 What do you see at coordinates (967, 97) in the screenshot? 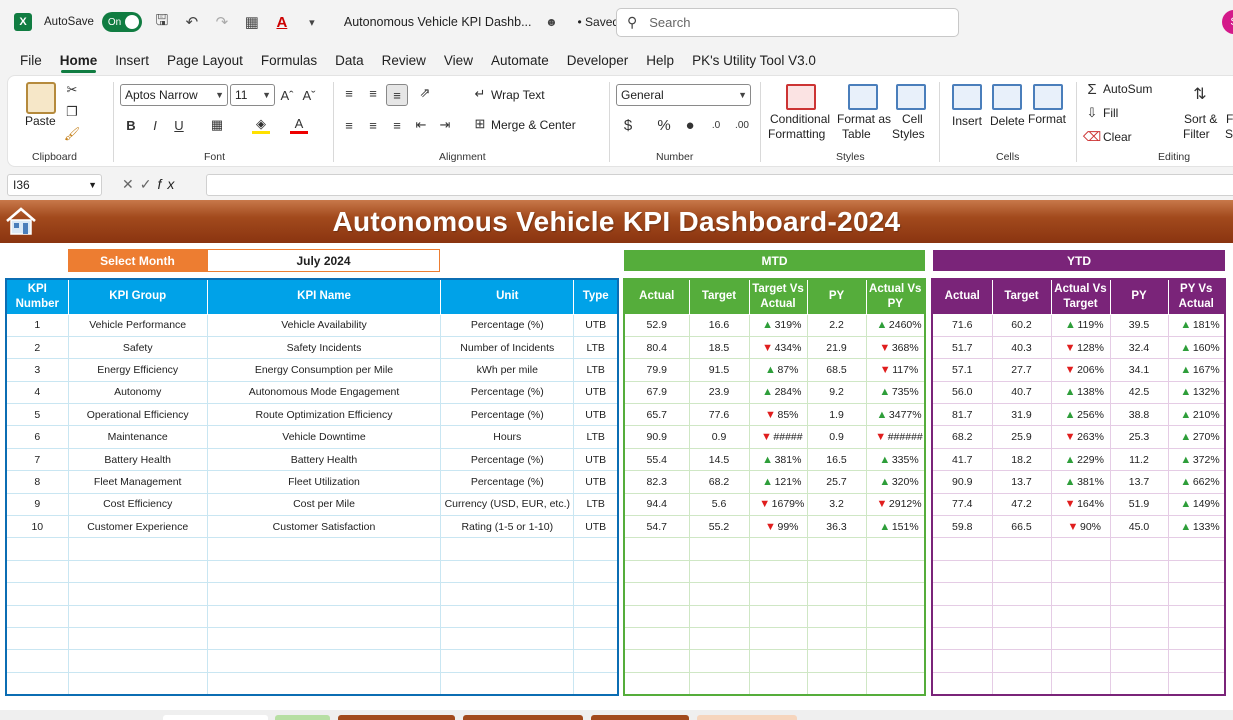
I see `insert-cells-icon` at bounding box center [967, 97].